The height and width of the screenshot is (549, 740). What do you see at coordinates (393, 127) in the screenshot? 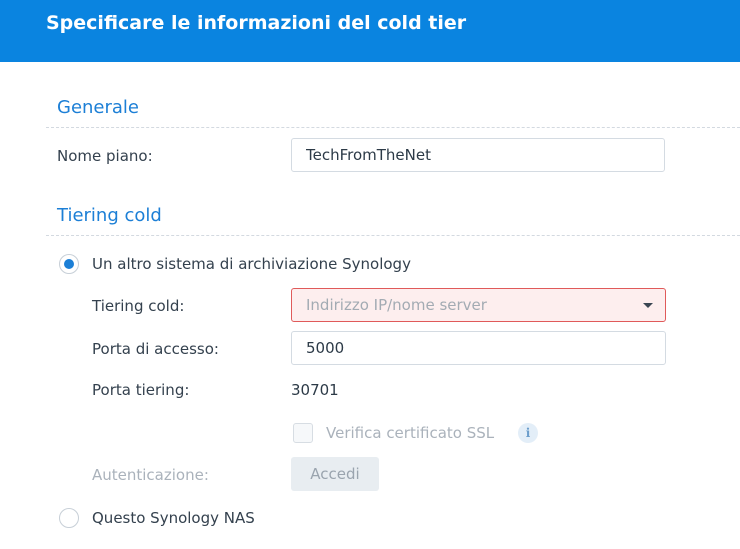
I see `section-divider-general` at bounding box center [393, 127].